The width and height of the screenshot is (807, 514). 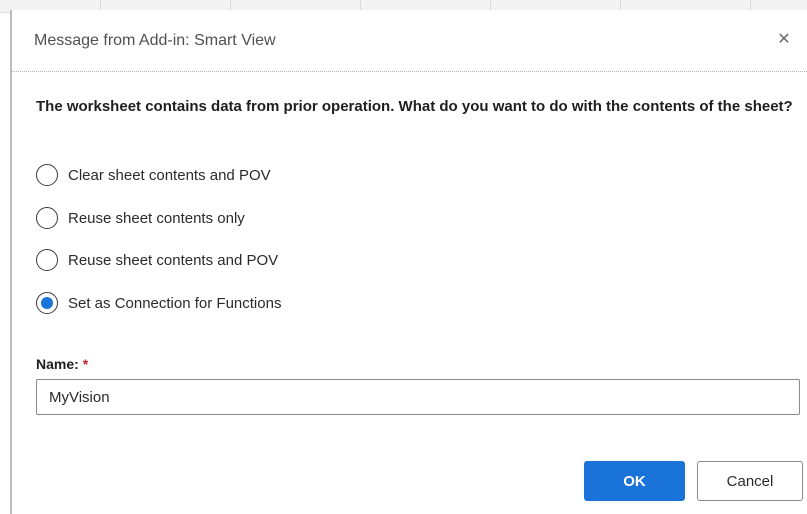 What do you see at coordinates (173, 260) in the screenshot?
I see `option-label: Reuse sheet contents and POV` at bounding box center [173, 260].